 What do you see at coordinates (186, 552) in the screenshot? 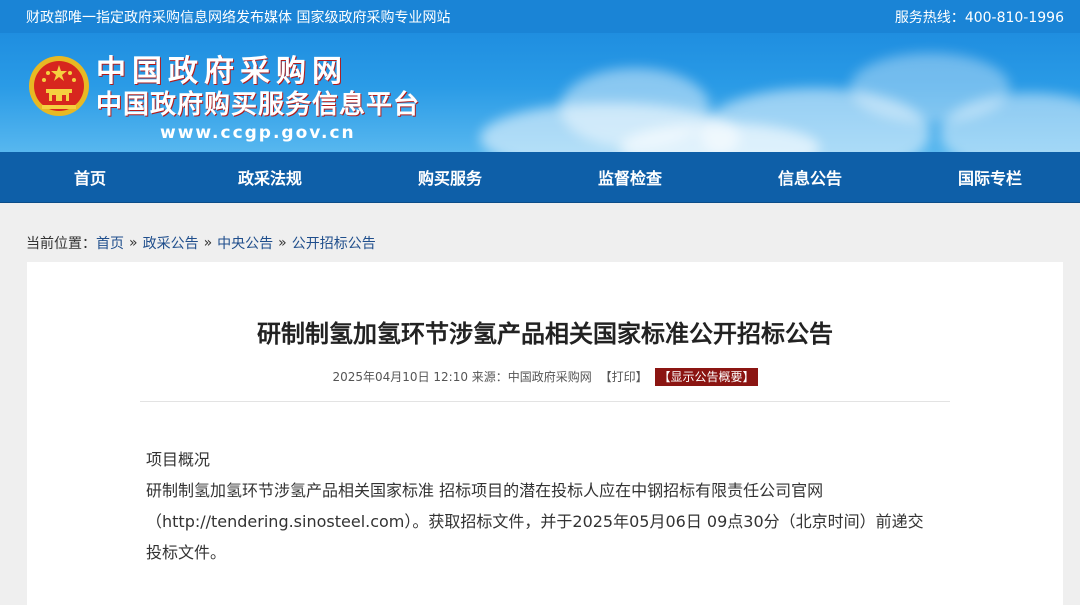
I see `paragraph-line: 投标文件。` at bounding box center [186, 552].